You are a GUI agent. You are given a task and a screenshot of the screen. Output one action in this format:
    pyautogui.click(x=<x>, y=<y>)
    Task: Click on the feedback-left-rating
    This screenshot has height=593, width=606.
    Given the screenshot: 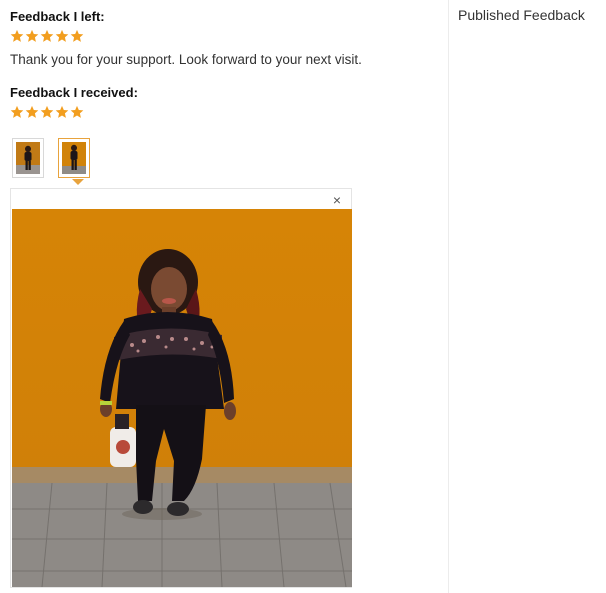 What is the action you would take?
    pyautogui.click(x=47, y=37)
    